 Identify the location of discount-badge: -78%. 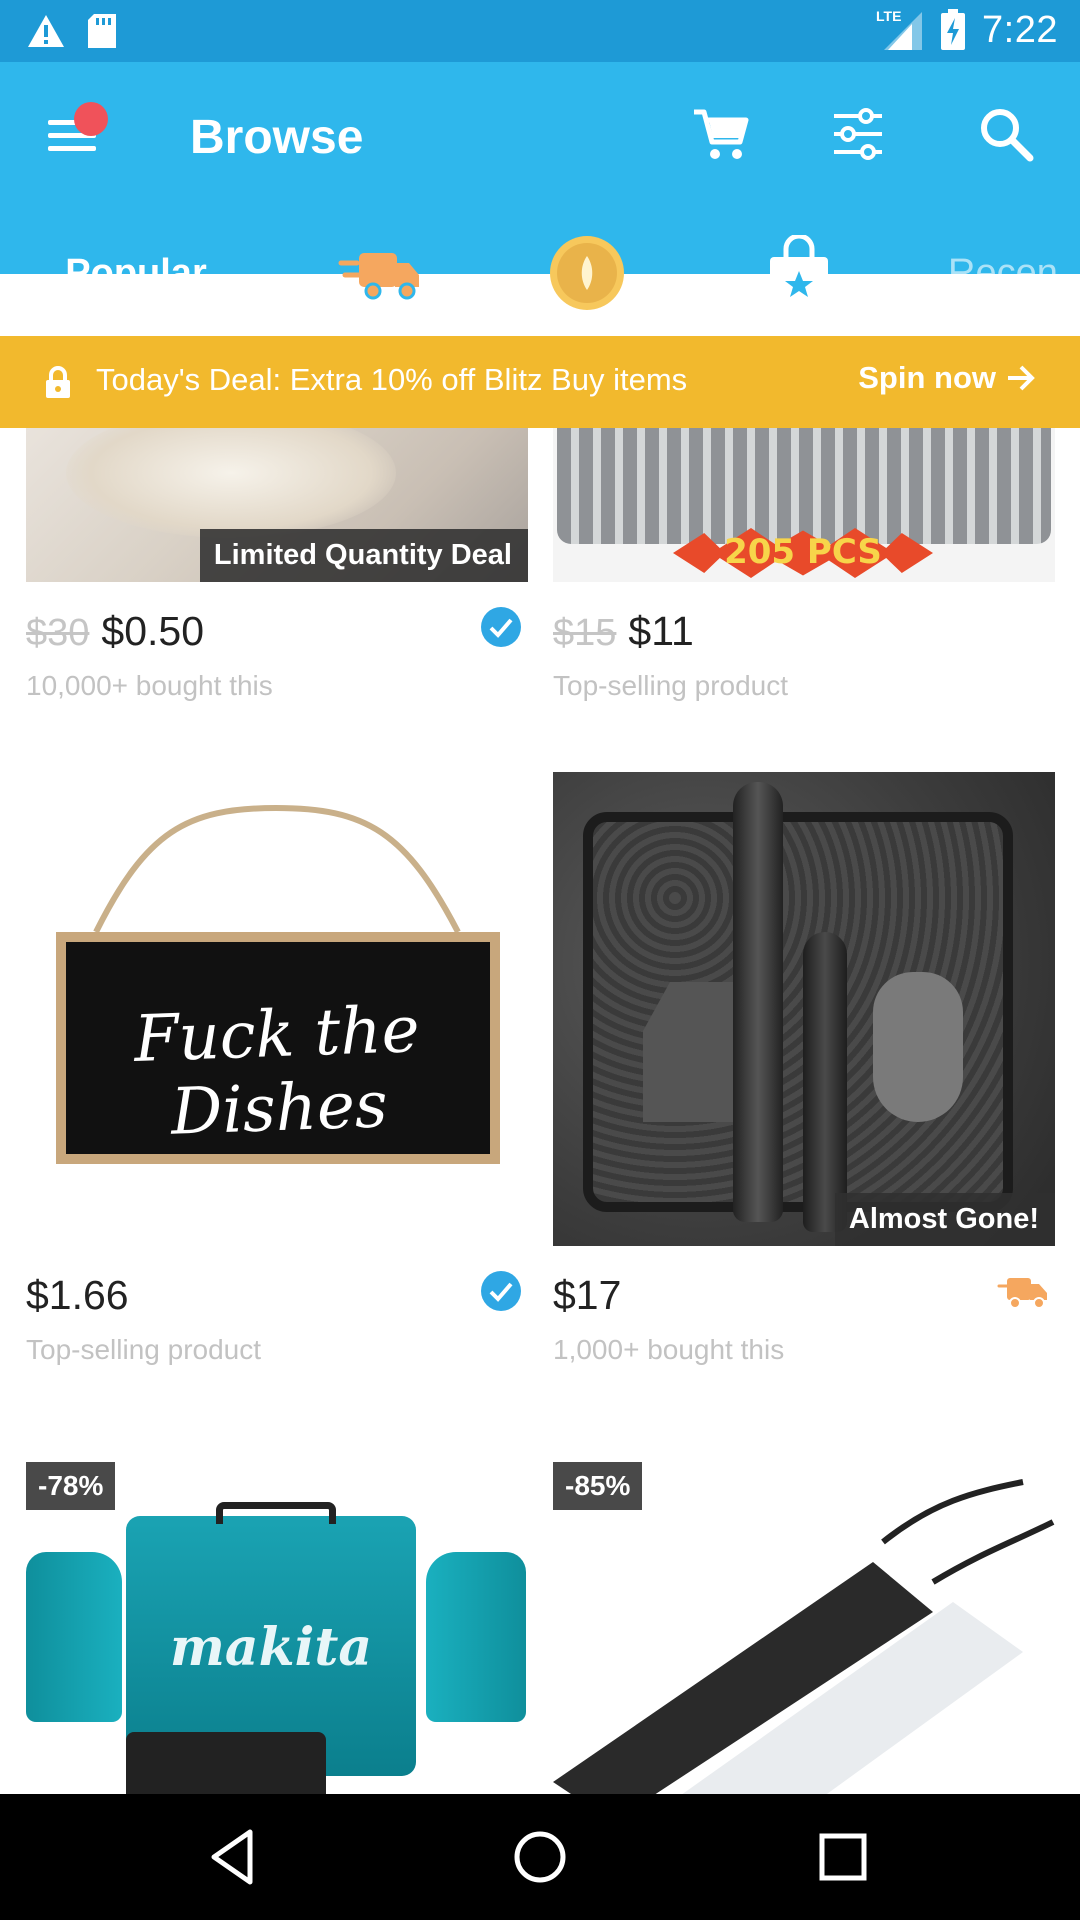
(71, 1486).